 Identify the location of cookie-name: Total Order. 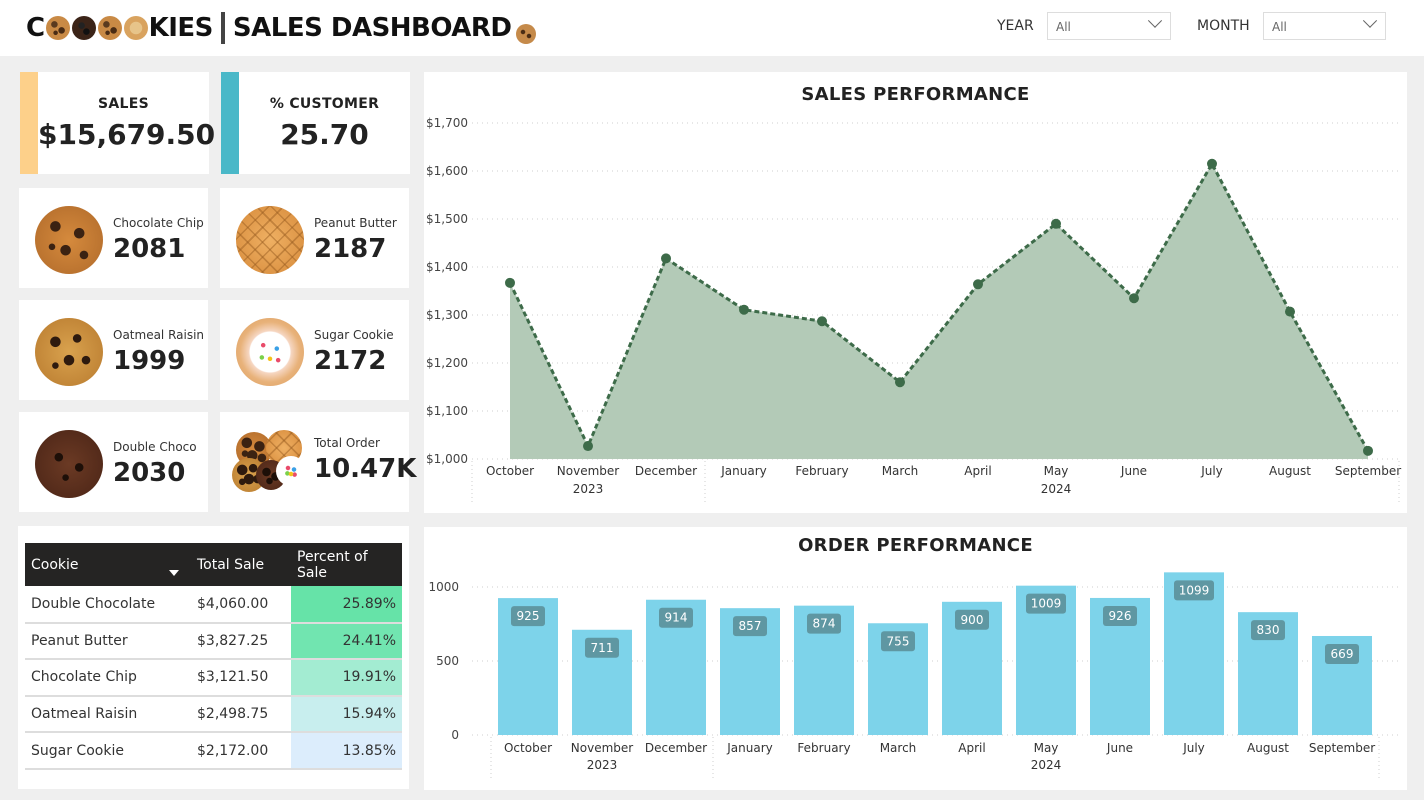
(347, 443).